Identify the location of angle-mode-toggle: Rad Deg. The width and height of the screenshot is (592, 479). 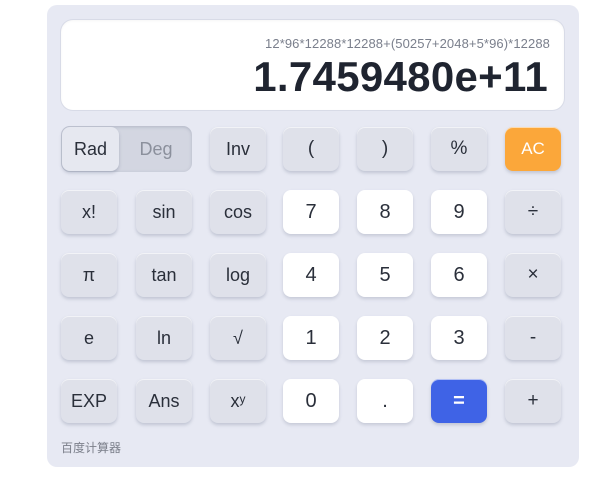
(126, 149).